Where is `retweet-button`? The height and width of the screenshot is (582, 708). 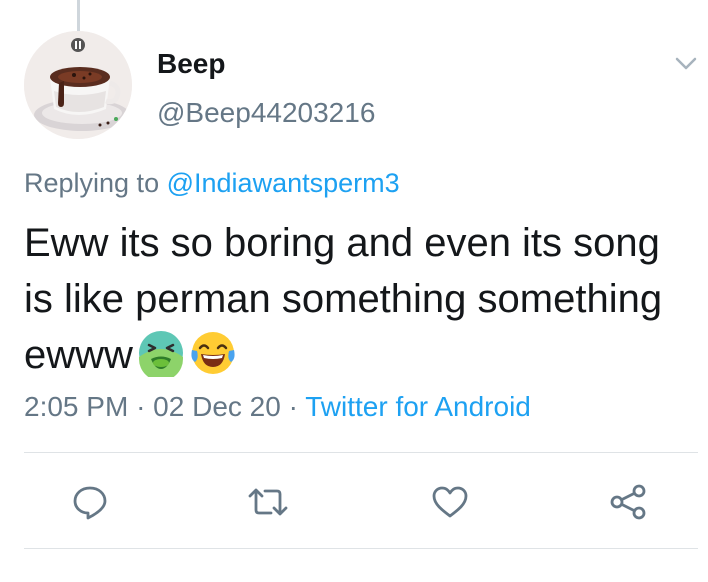
retweet-button is located at coordinates (268, 502).